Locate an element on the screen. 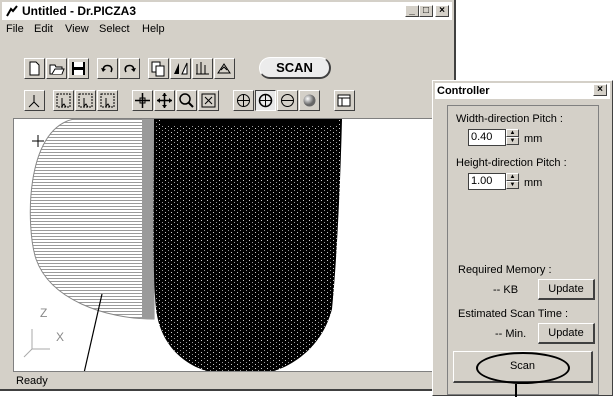 This screenshot has height=397, width=613. mountain-icon is located at coordinates (224, 68).